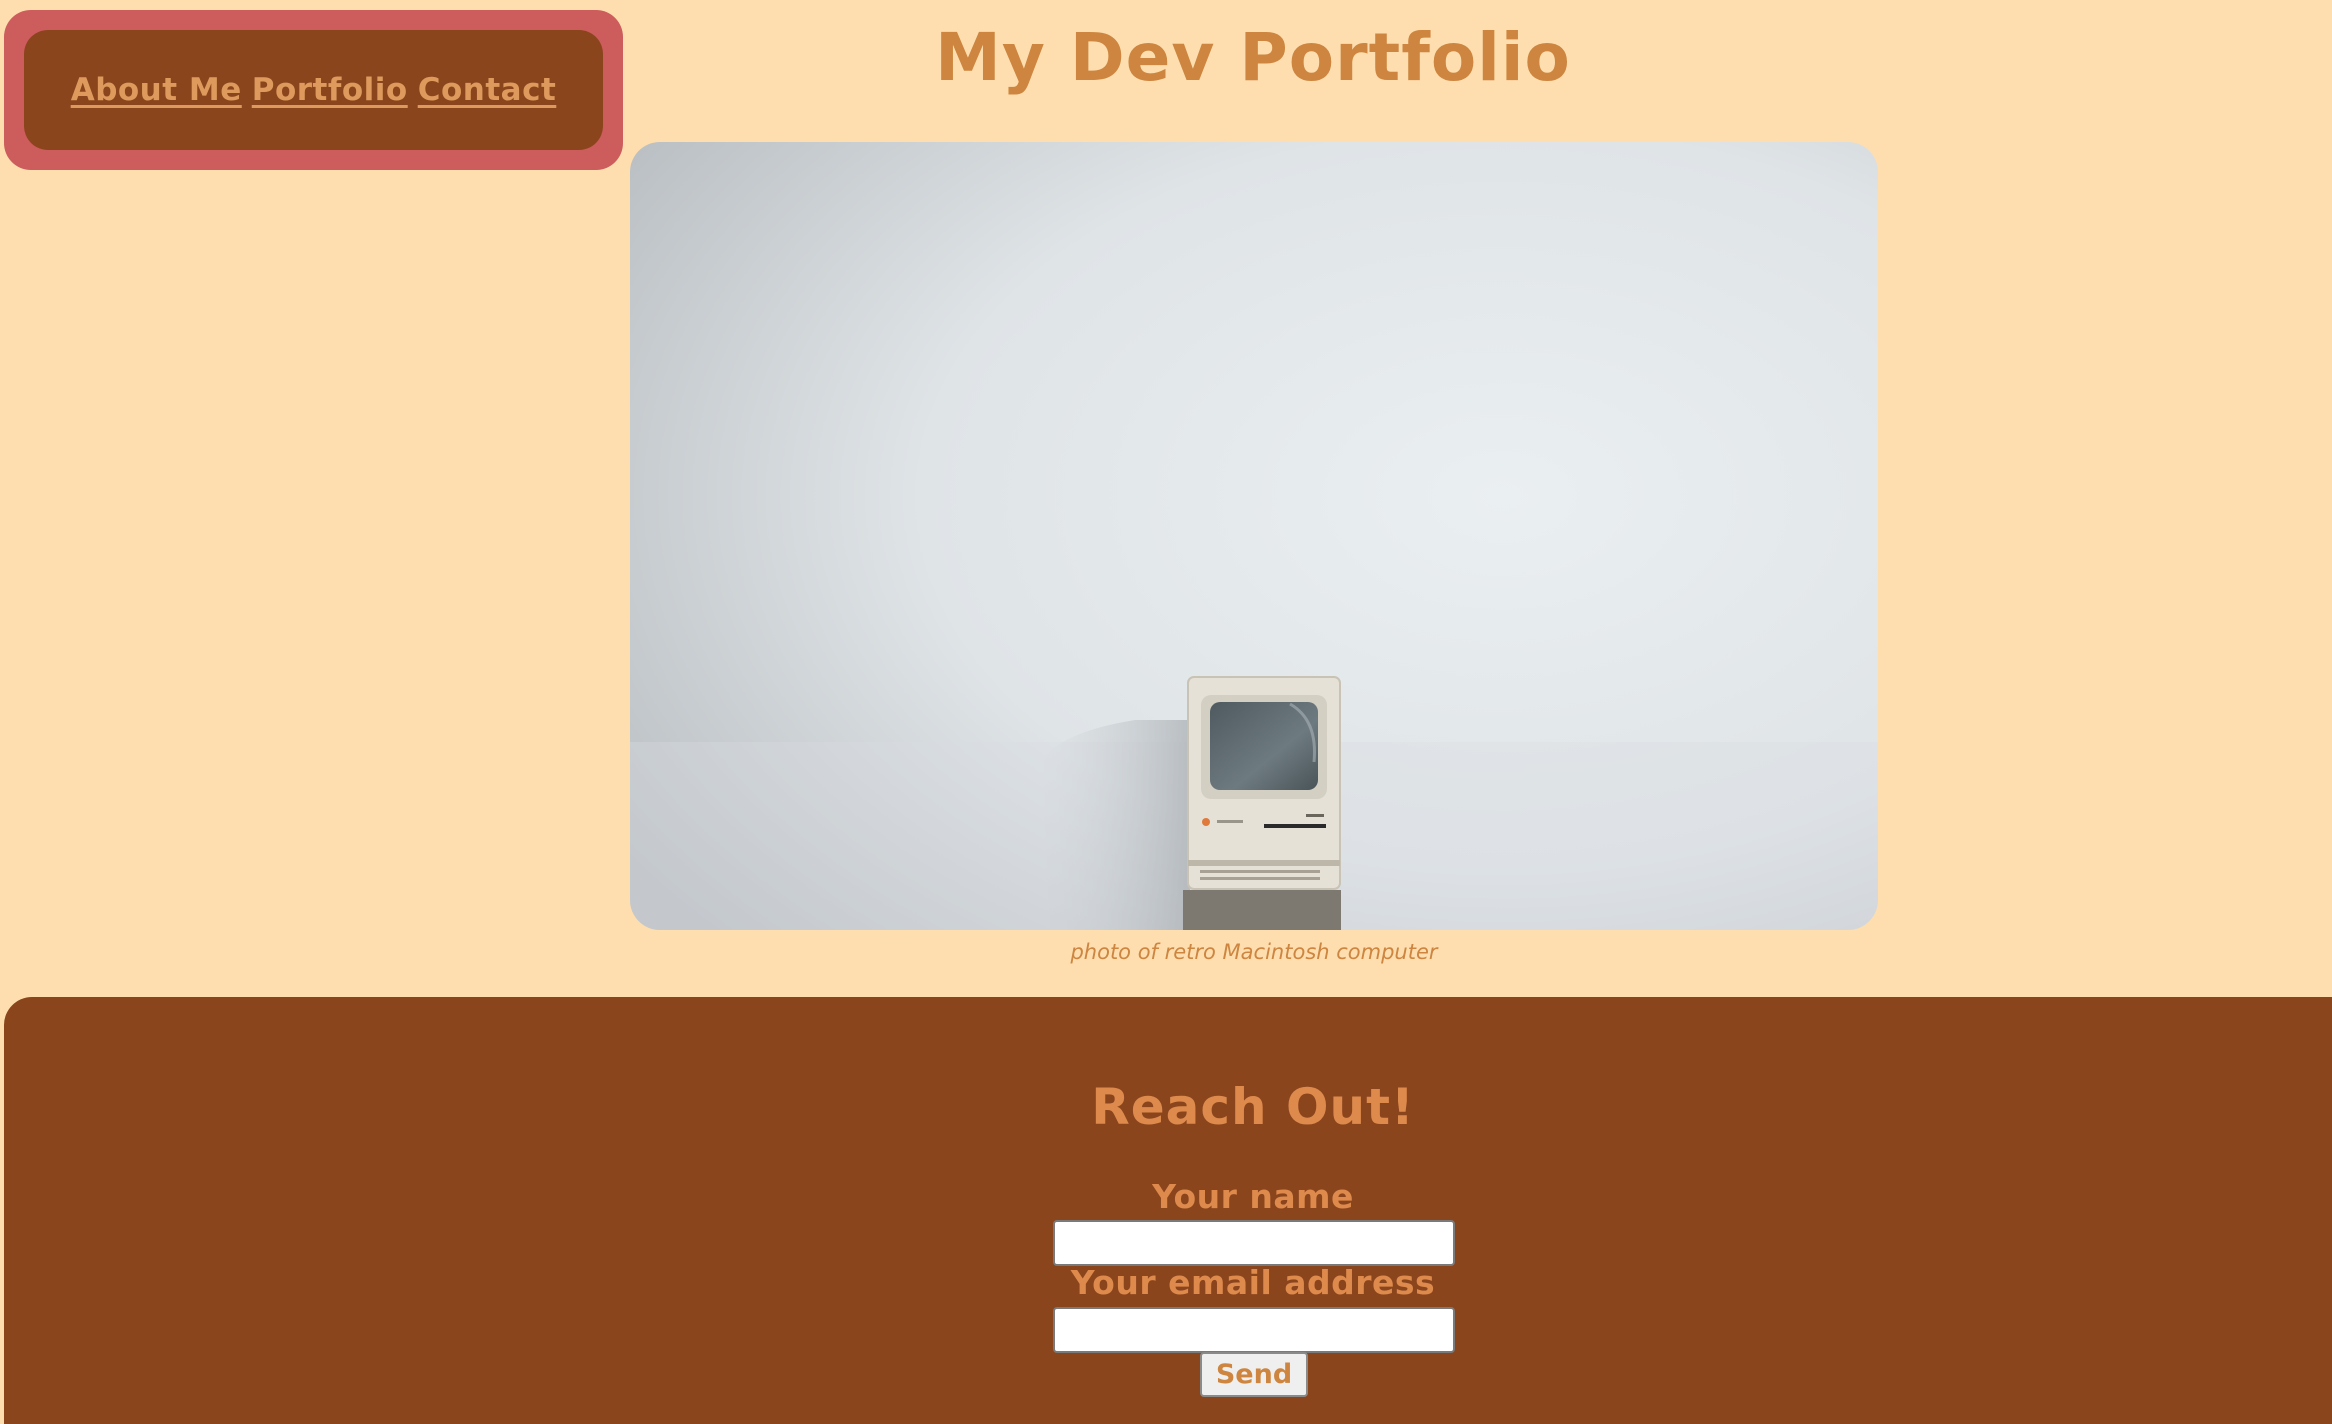  What do you see at coordinates (1253, 57) in the screenshot?
I see `page-title: My Dev Portfolio` at bounding box center [1253, 57].